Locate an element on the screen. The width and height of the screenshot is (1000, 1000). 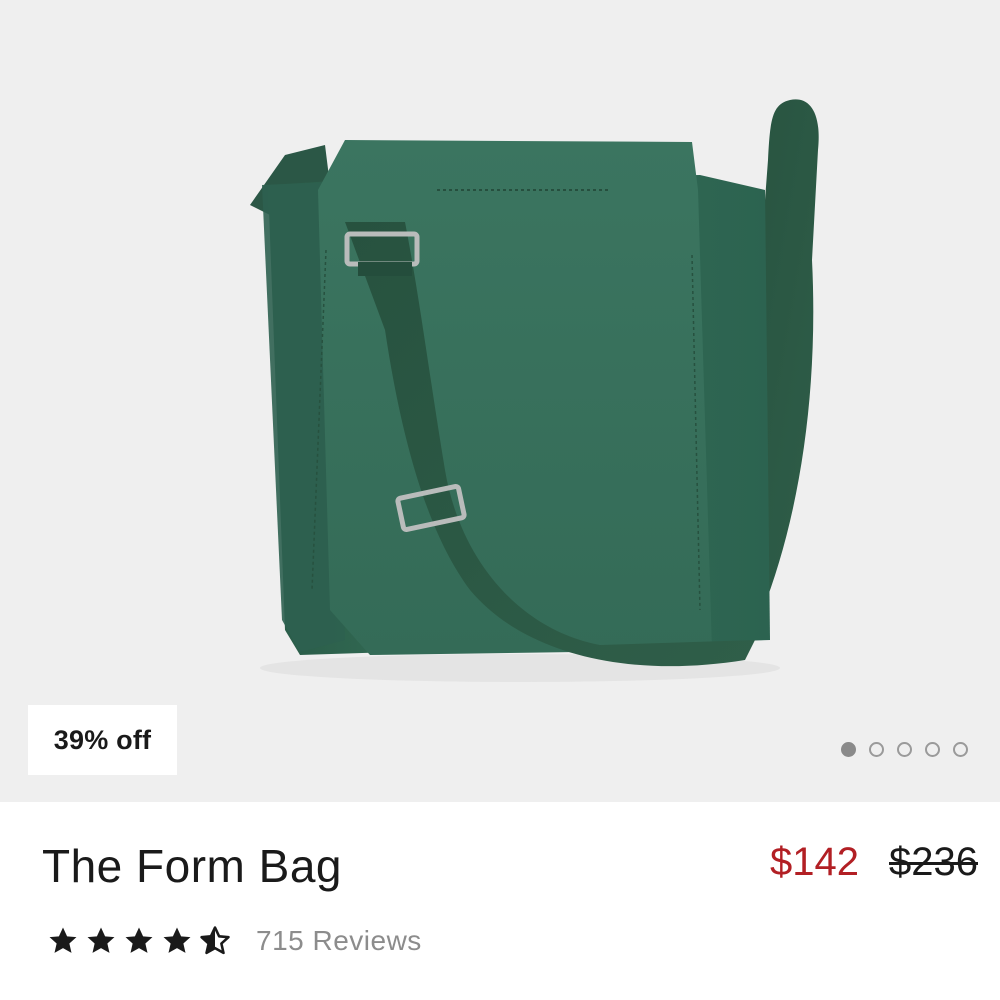
discount-badge: 39% off is located at coordinates (102, 740).